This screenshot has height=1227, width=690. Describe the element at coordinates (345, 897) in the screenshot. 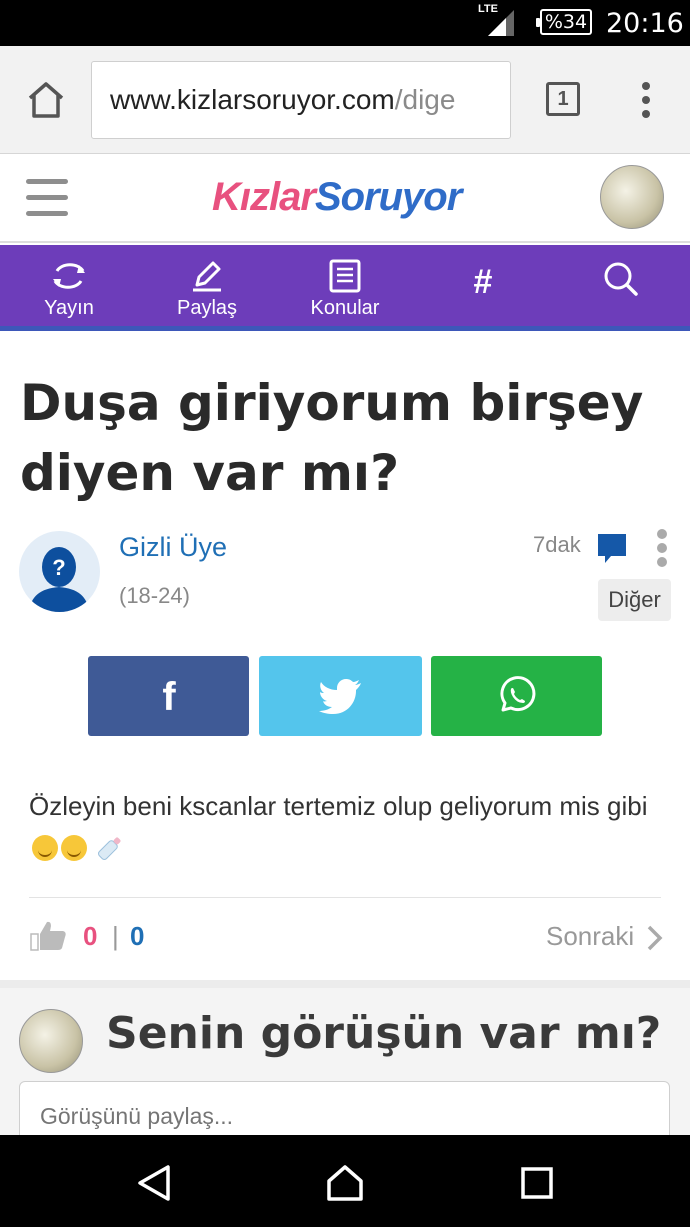

I see `divider` at that location.